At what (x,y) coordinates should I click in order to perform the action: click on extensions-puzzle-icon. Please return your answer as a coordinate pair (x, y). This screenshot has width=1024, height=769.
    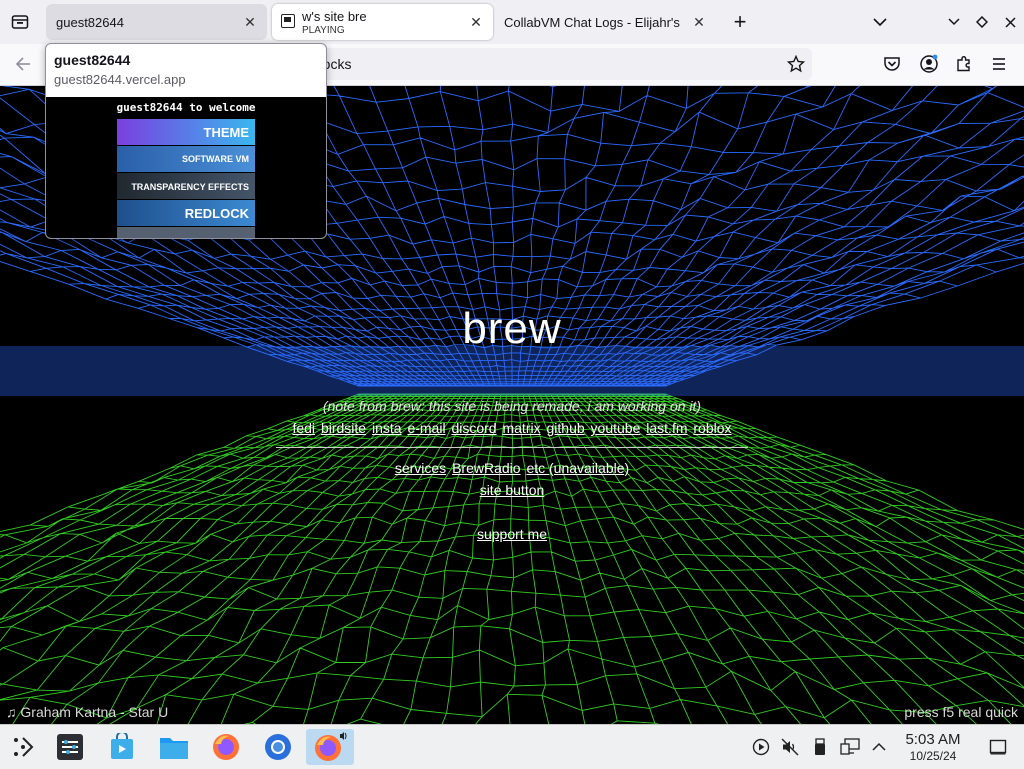
    Looking at the image, I should click on (964, 64).